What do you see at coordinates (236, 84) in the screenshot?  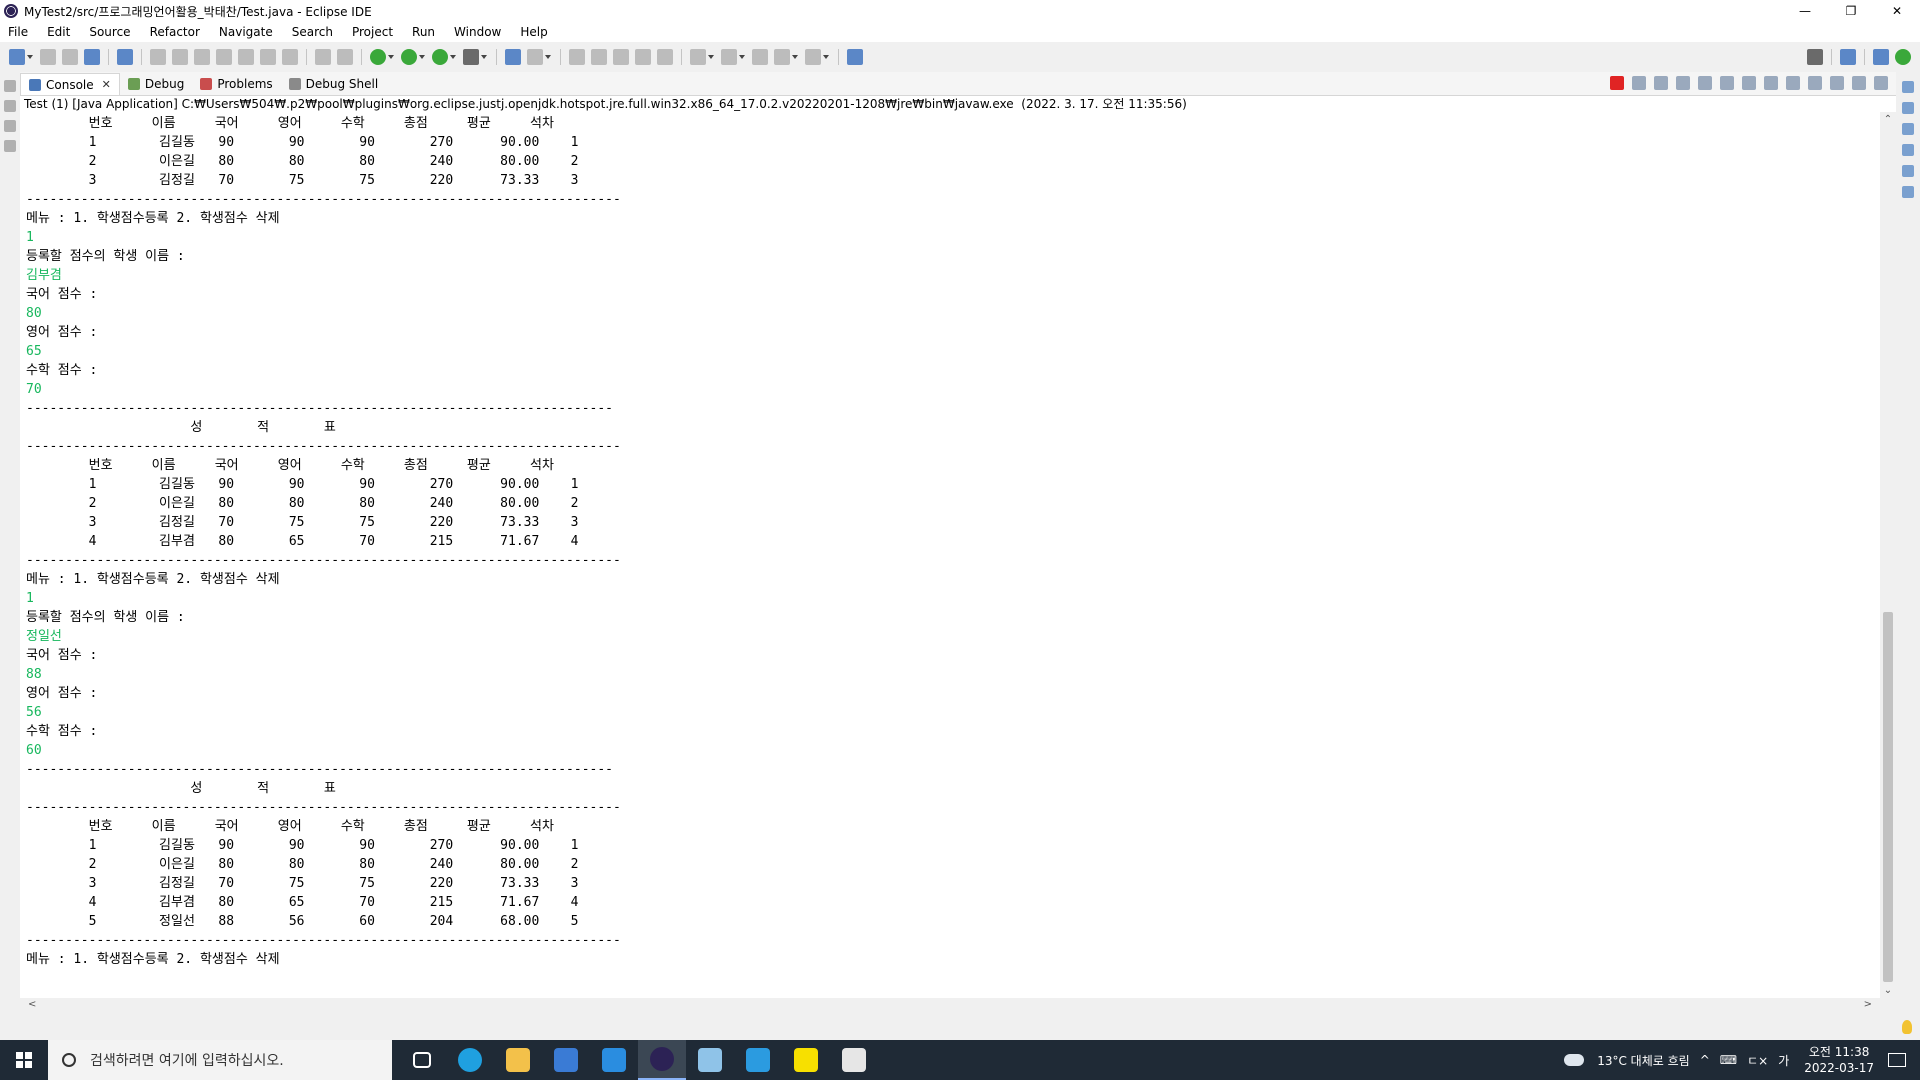 I see `tab-problems: Problems` at bounding box center [236, 84].